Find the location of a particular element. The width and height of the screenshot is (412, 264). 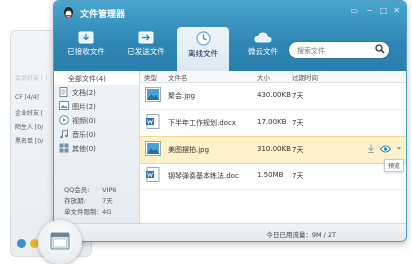

category-other: 其他(0) is located at coordinates (96, 148).